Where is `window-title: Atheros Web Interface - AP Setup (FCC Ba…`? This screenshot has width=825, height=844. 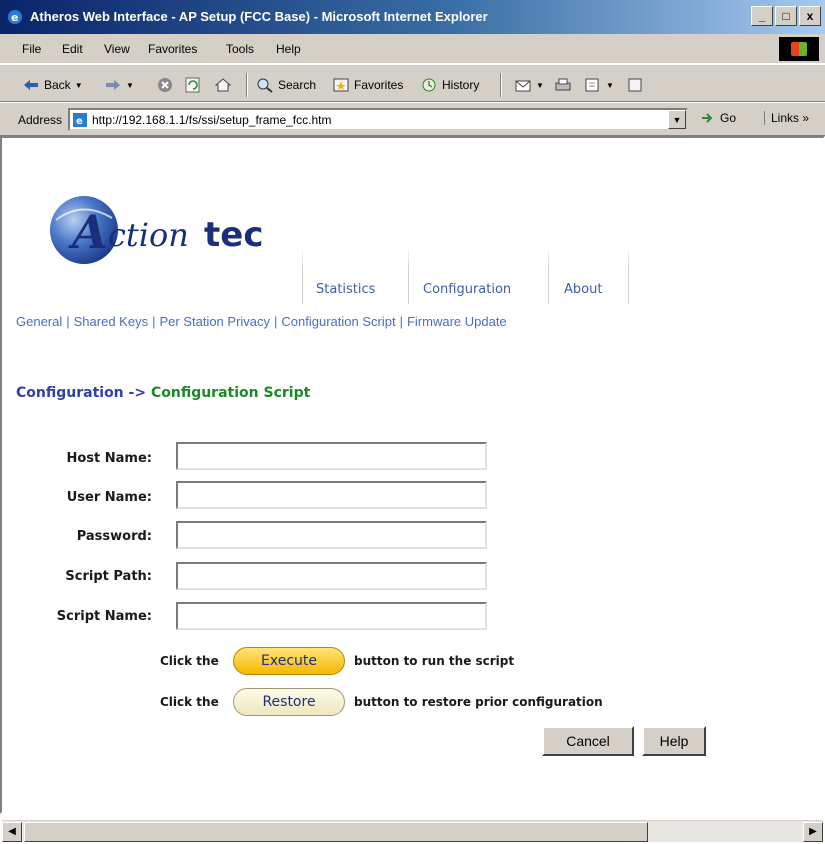 window-title: Atheros Web Interface - AP Setup (FCC Ba… is located at coordinates (259, 16).